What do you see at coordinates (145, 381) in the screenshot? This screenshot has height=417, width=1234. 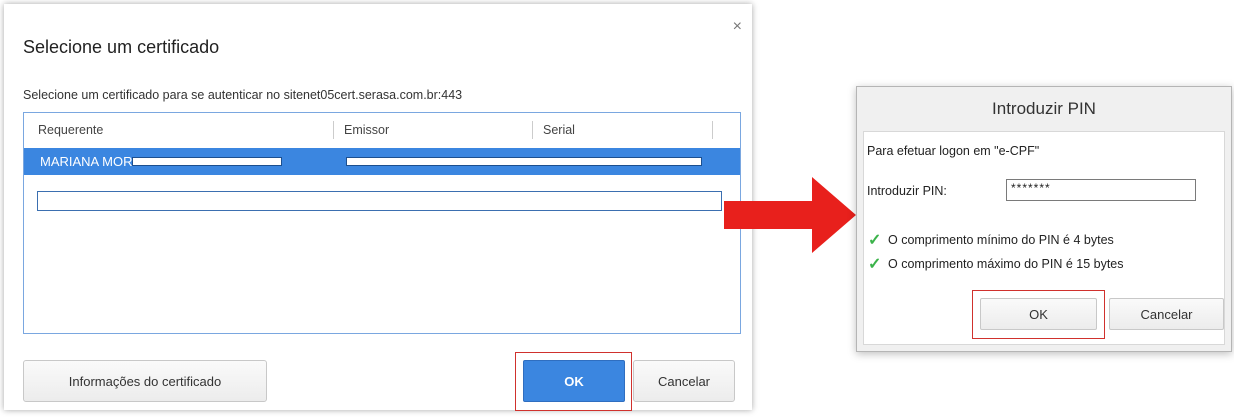 I see `certificate-info-button: Informações do certificado` at bounding box center [145, 381].